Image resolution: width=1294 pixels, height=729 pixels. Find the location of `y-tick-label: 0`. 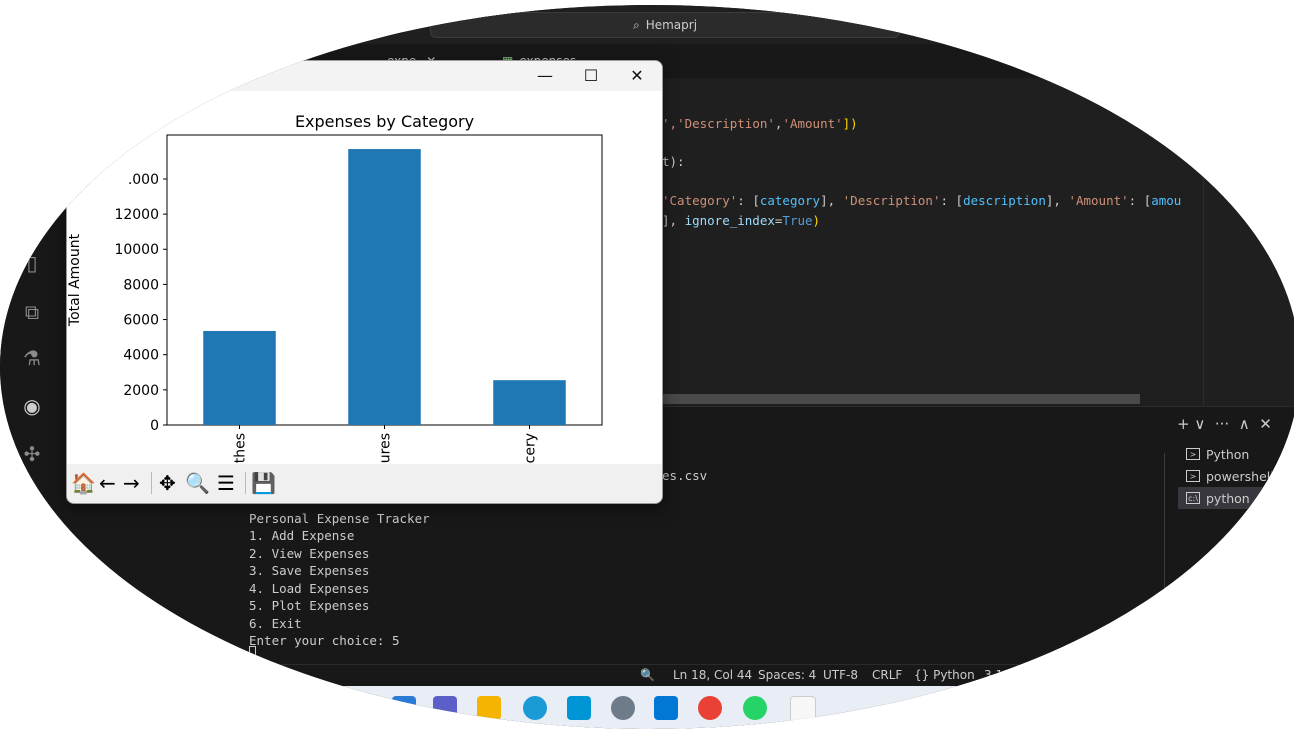

y-tick-label: 0 is located at coordinates (154, 426).